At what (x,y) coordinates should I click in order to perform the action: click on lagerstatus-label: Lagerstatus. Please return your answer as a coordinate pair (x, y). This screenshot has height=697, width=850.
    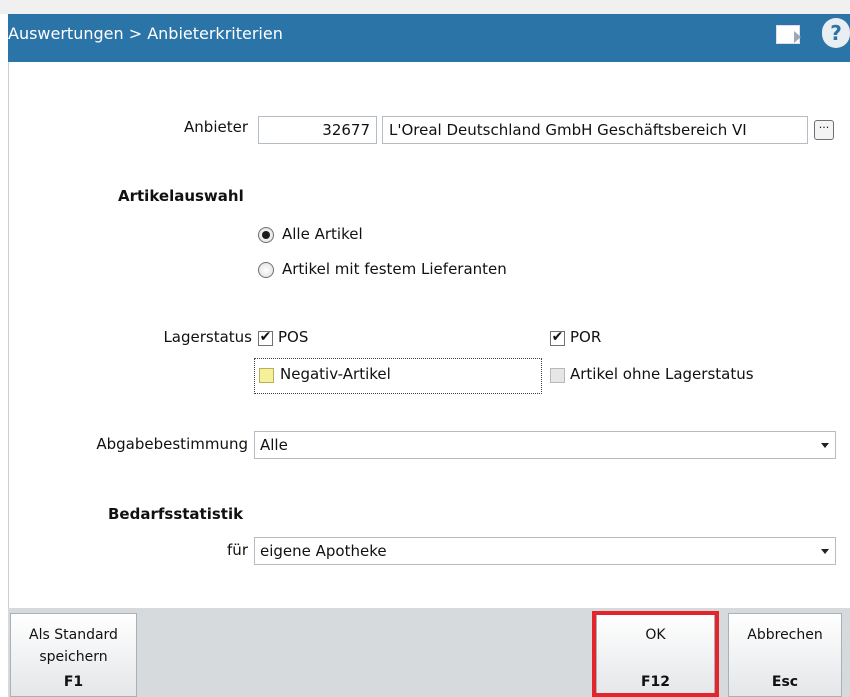
    Looking at the image, I should click on (207, 337).